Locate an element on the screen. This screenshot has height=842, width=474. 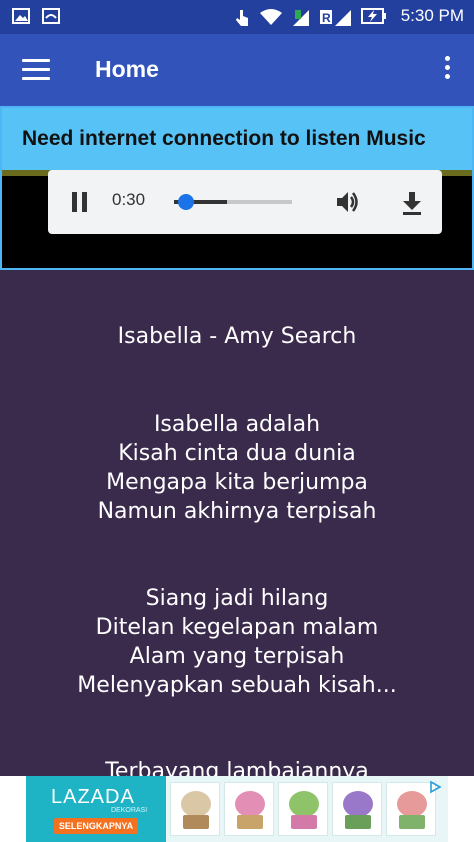
more-vert-icon is located at coordinates (447, 70).